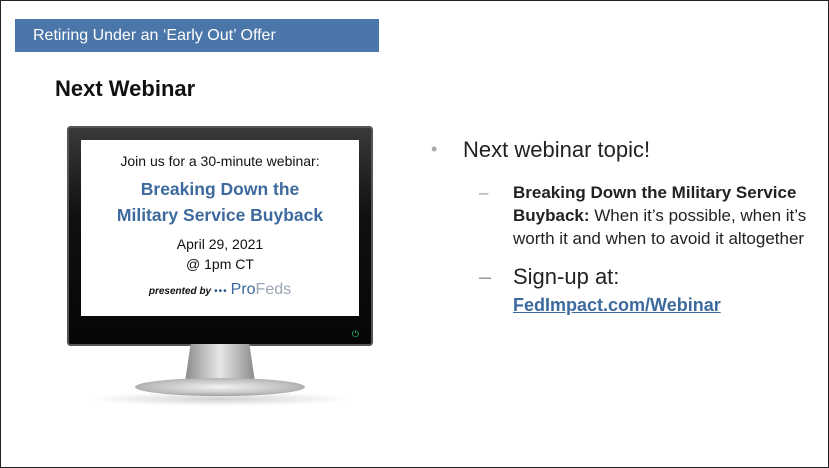 The image size is (829, 468). I want to click on screen-time: @ 1pm CT, so click(220, 264).